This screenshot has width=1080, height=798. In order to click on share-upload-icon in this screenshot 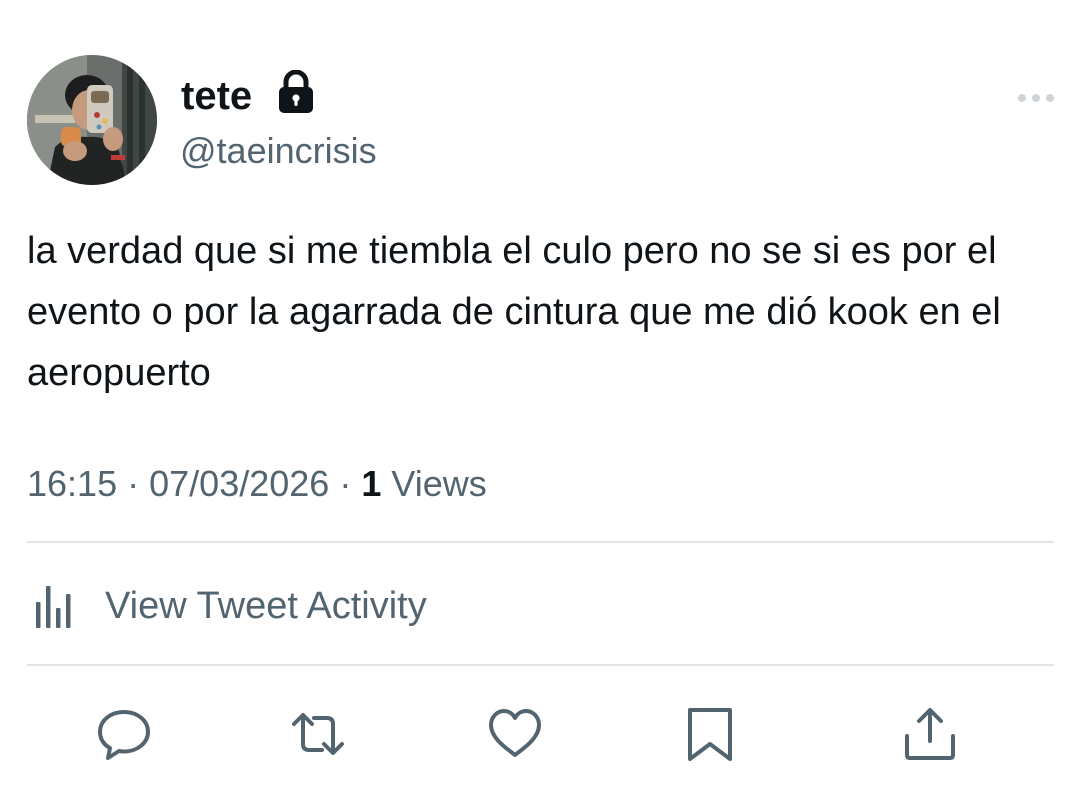, I will do `click(930, 734)`.